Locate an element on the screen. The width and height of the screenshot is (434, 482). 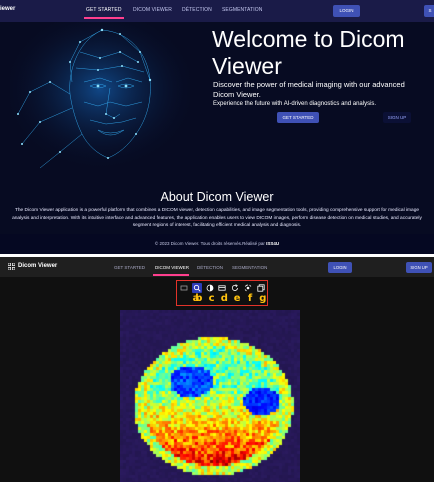
about-title: About Dicom Viewer is located at coordinates (217, 197).